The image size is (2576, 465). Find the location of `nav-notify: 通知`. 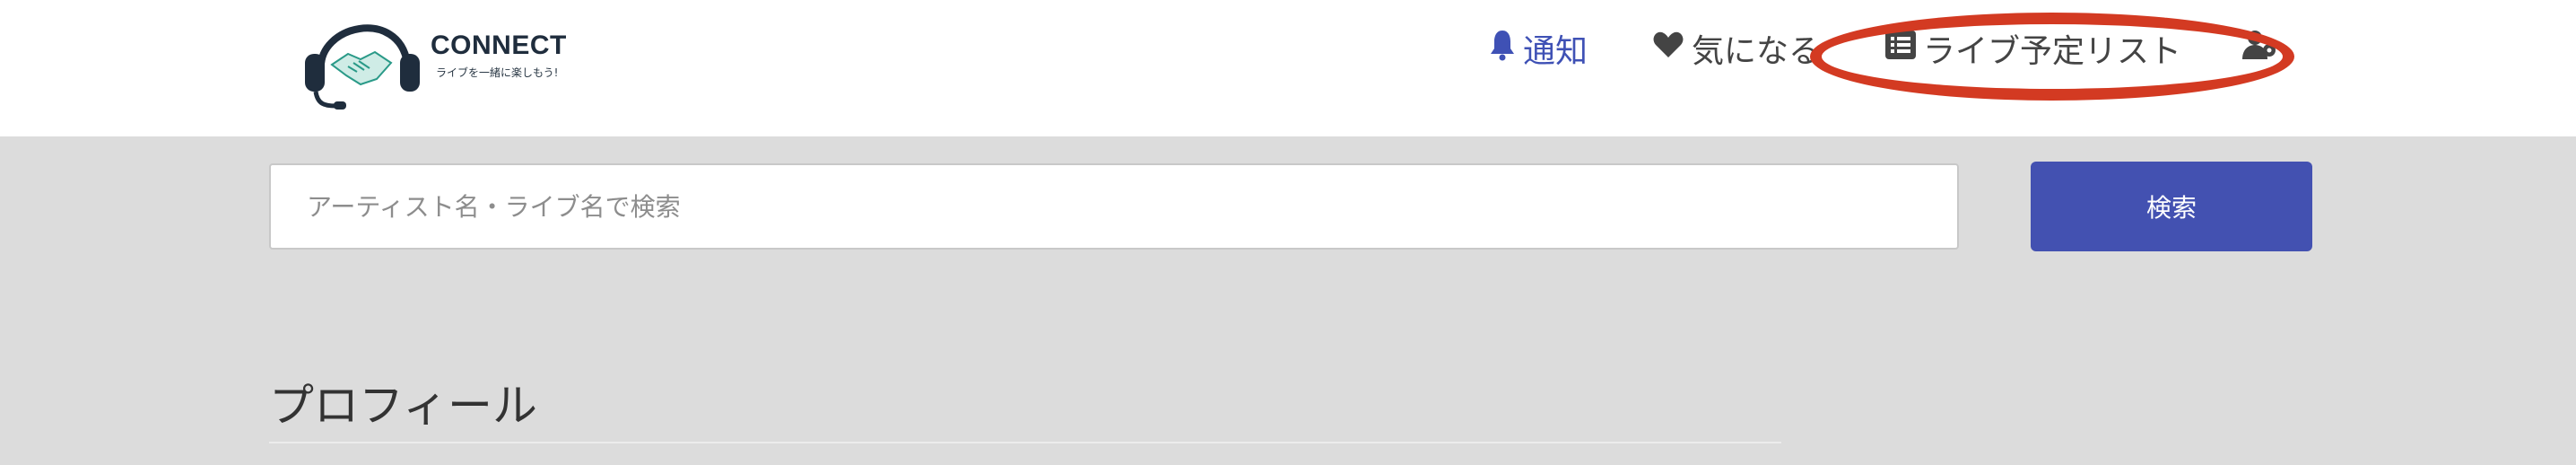

nav-notify: 通知 is located at coordinates (1538, 48).